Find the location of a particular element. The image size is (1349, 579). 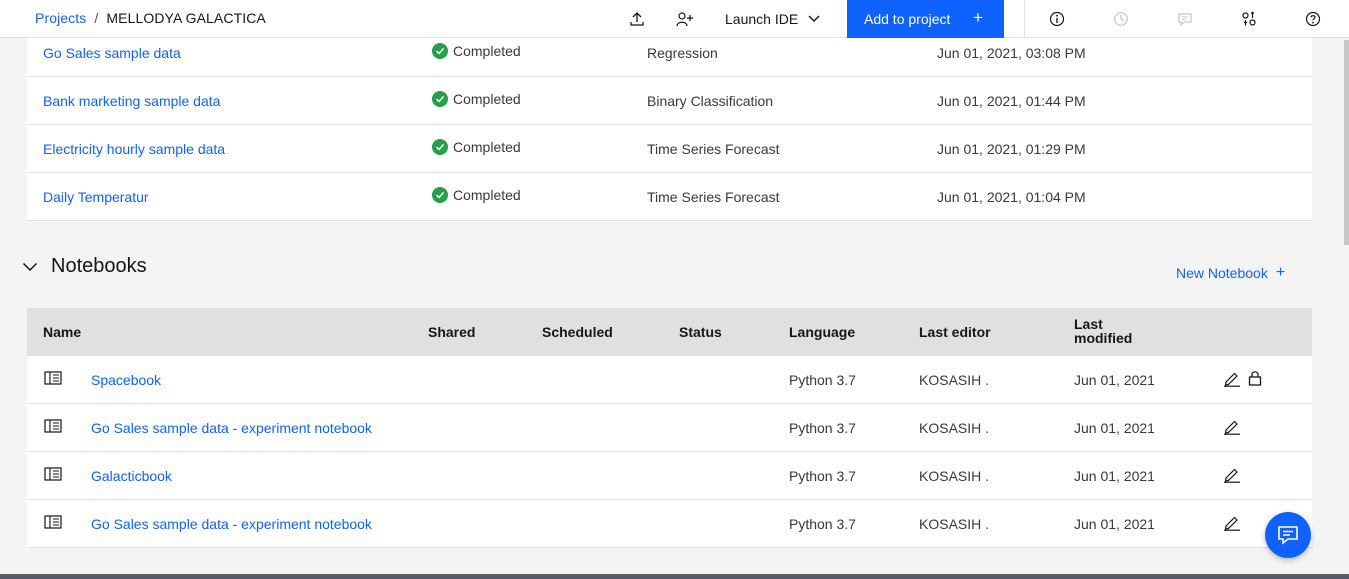

experiment-name-link: Electricity hourly sample data is located at coordinates (134, 149).